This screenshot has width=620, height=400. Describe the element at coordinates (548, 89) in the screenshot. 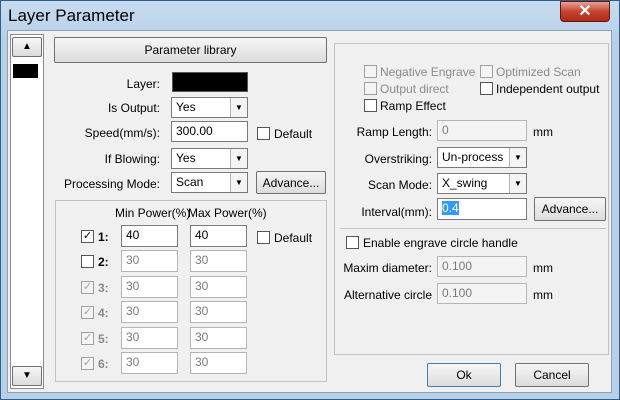

I see `independent-output-label: Independent output` at that location.